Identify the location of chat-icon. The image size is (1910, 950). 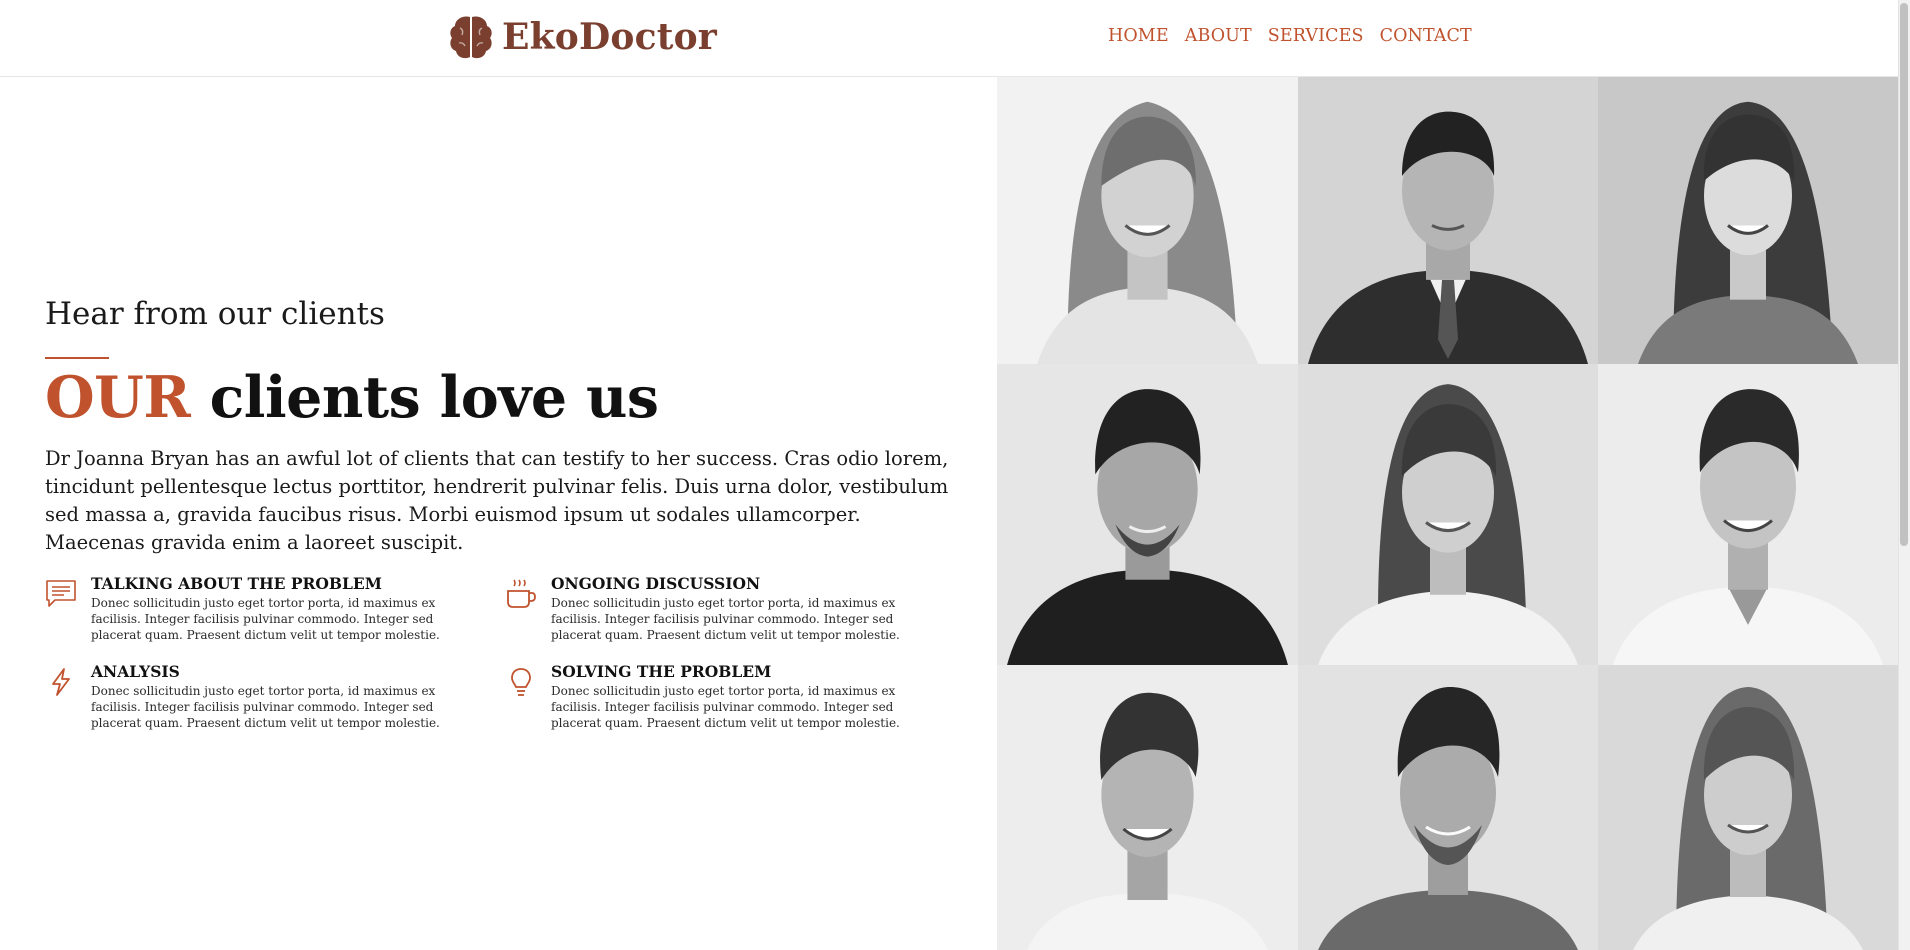
(61, 593).